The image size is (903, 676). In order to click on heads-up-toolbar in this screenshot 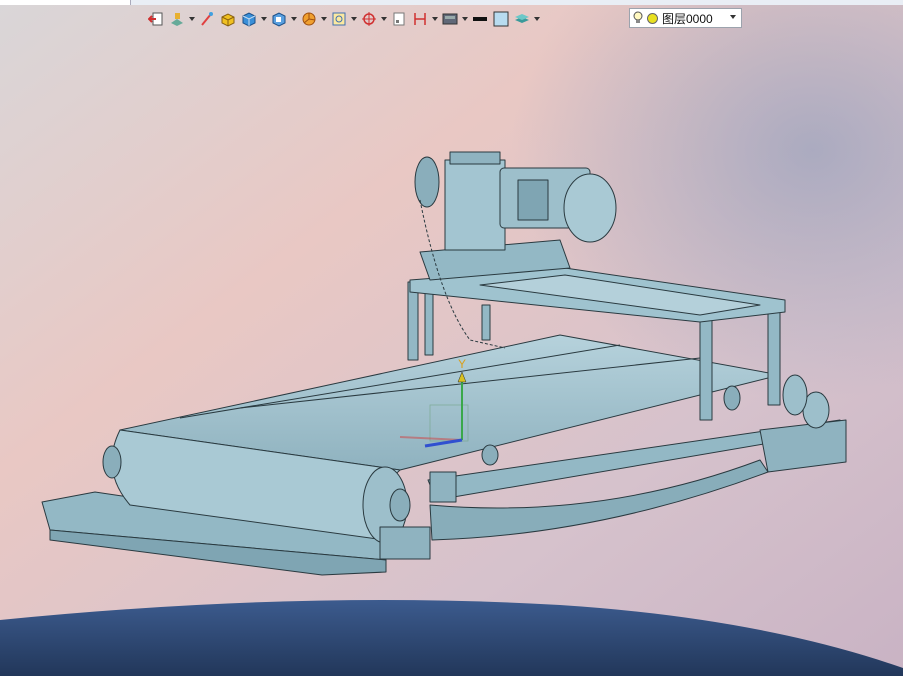, I will do `click(343, 19)`.